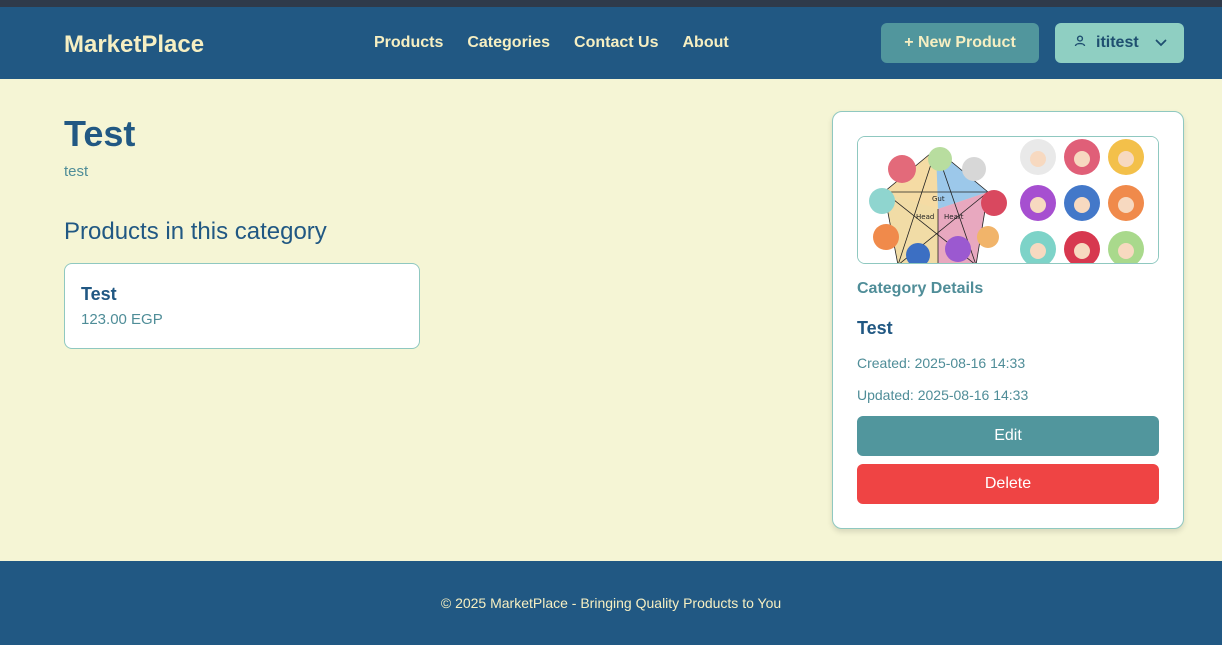 This screenshot has width=1222, height=647. Describe the element at coordinates (508, 43) in the screenshot. I see `nav-link-categories: Categories` at that location.